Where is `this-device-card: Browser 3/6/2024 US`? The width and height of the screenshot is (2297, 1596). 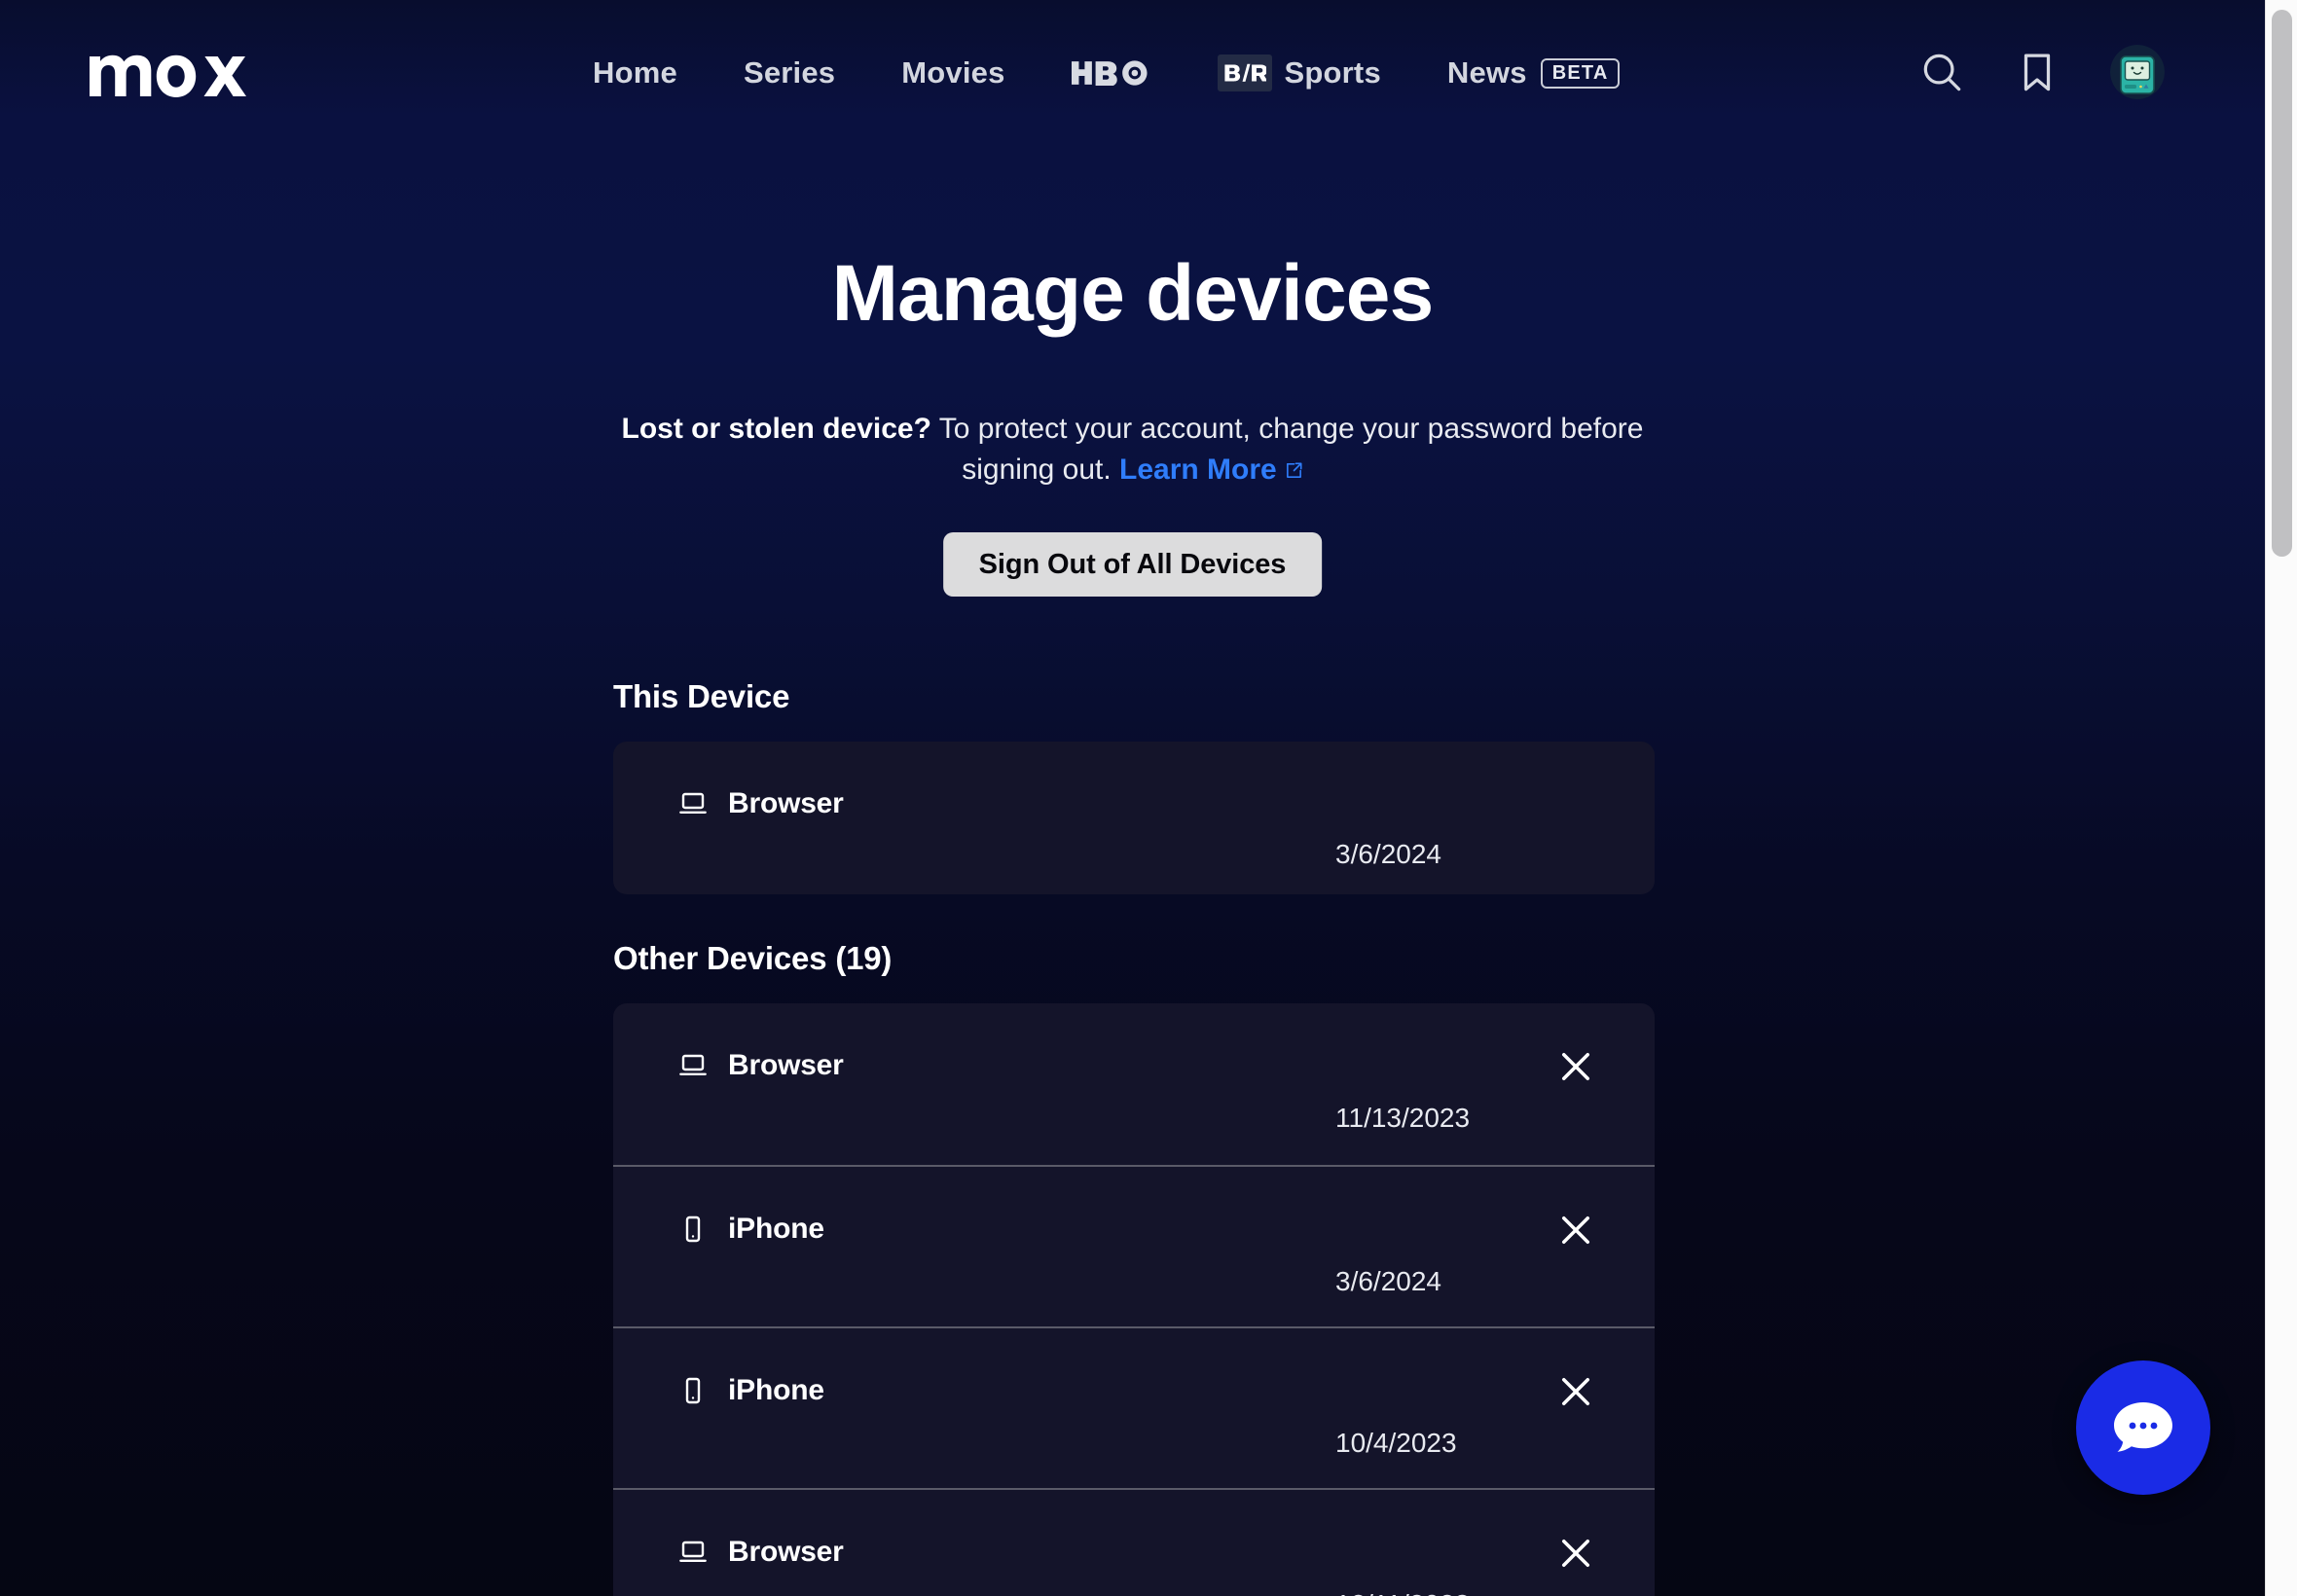 this-device-card: Browser 3/6/2024 US is located at coordinates (1134, 818).